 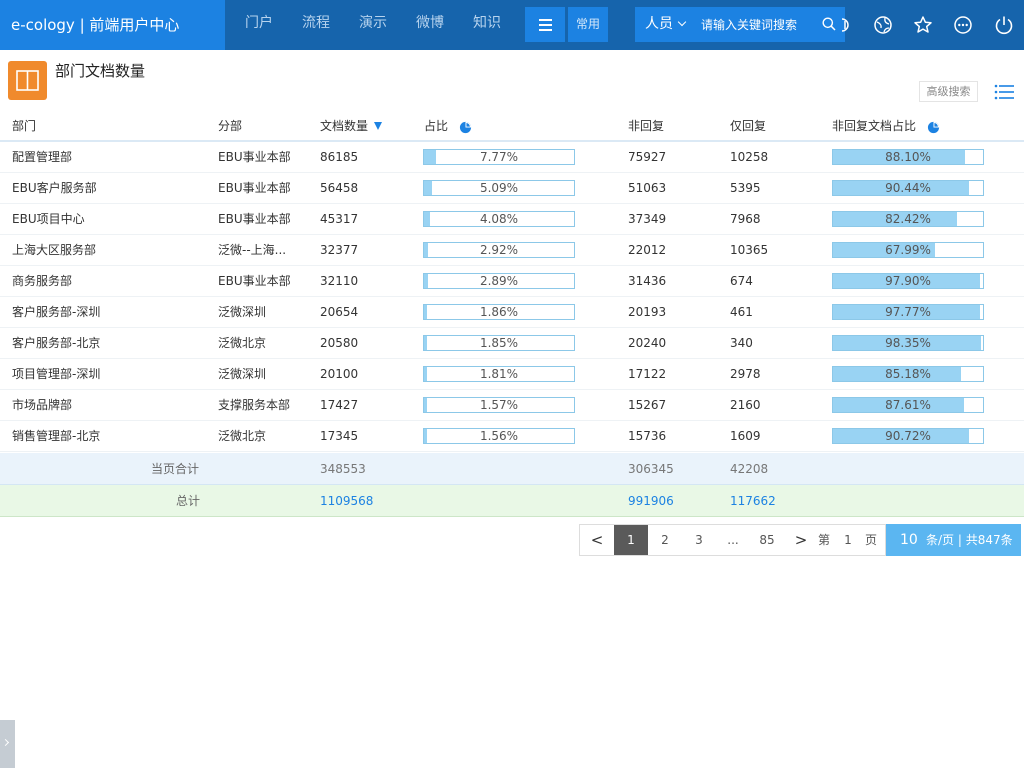 What do you see at coordinates (499, 343) in the screenshot?
I see `pct-bar-label: 1.85%` at bounding box center [499, 343].